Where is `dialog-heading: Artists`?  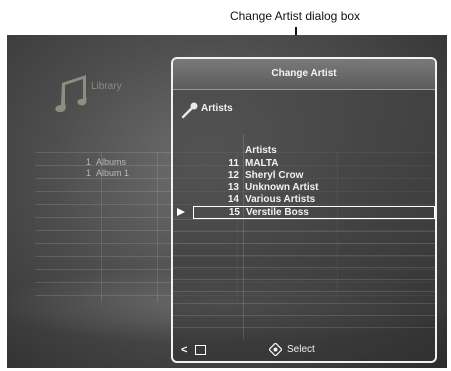
dialog-heading: Artists is located at coordinates (217, 108).